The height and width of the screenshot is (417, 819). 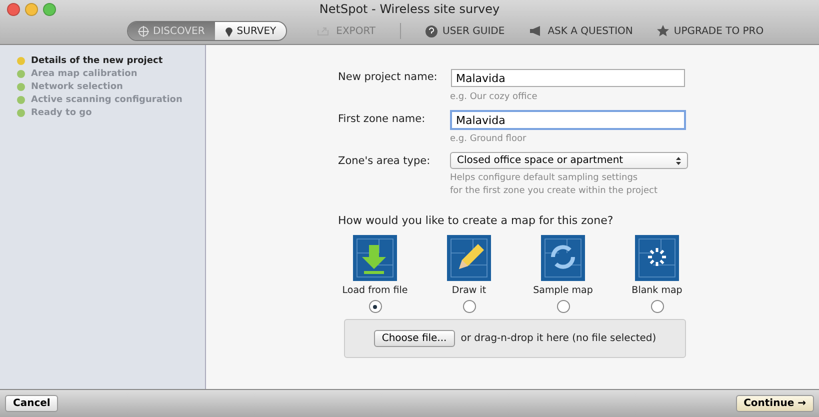 I want to click on drop-area: Choose file... or drag-n-drop it here (no file selected), so click(x=515, y=338).